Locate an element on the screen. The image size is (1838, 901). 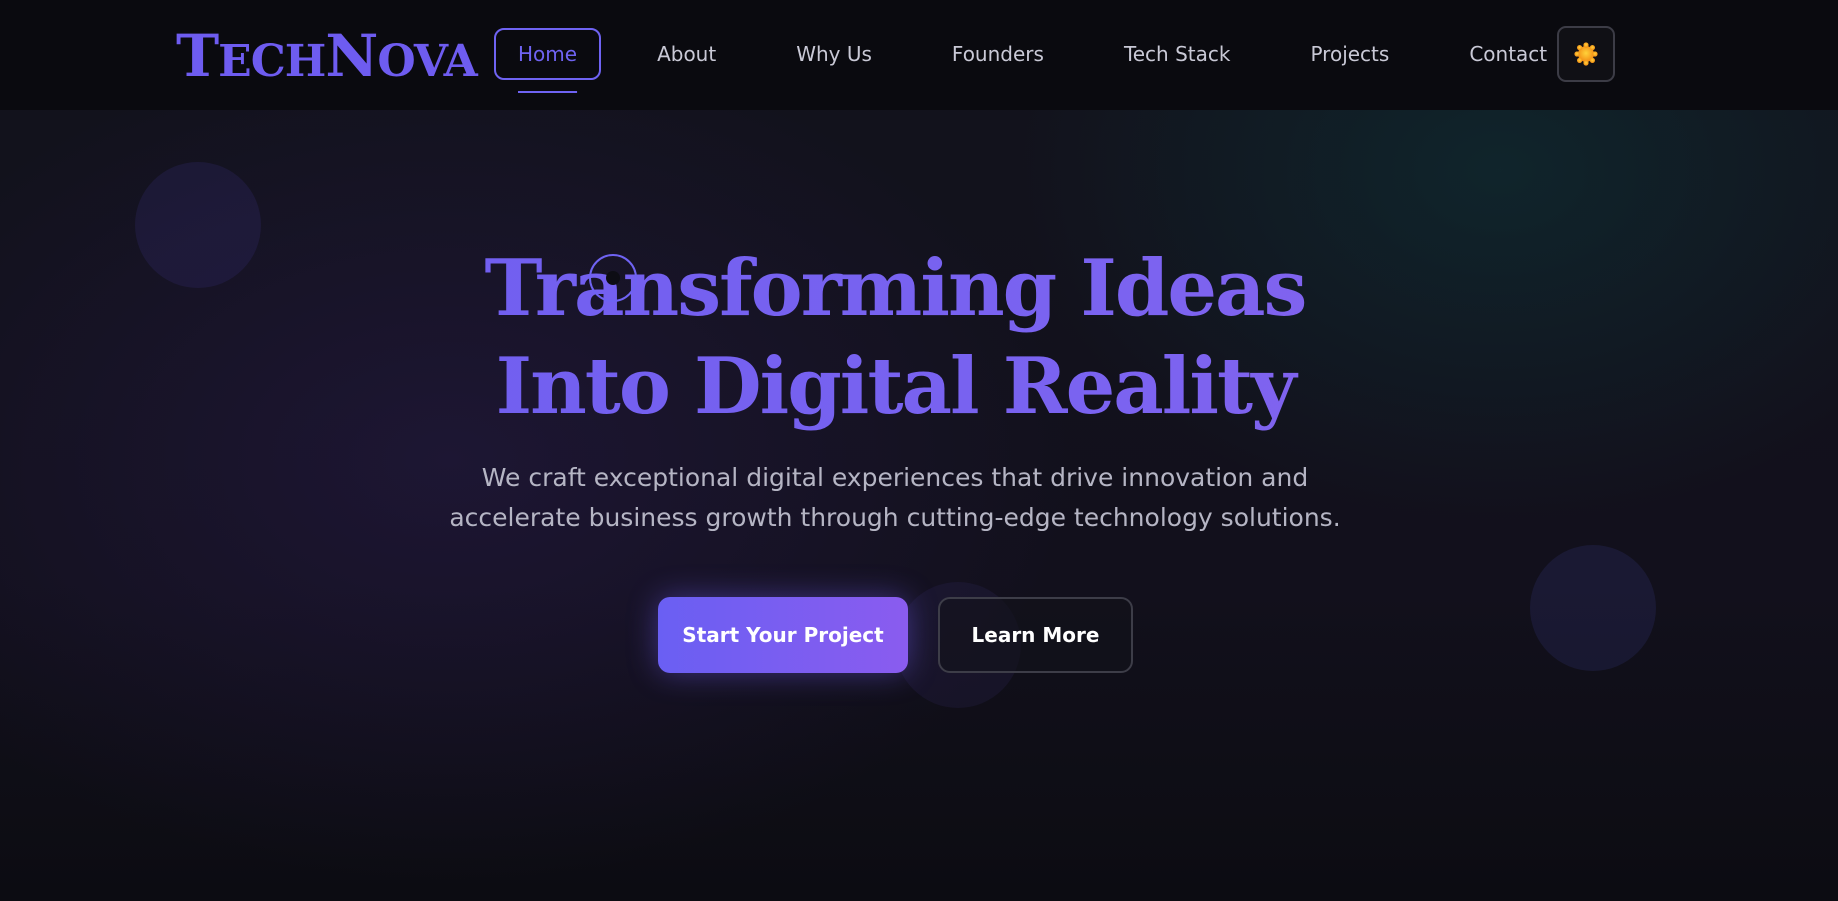
custom-cursor-dot is located at coordinates (613, 278).